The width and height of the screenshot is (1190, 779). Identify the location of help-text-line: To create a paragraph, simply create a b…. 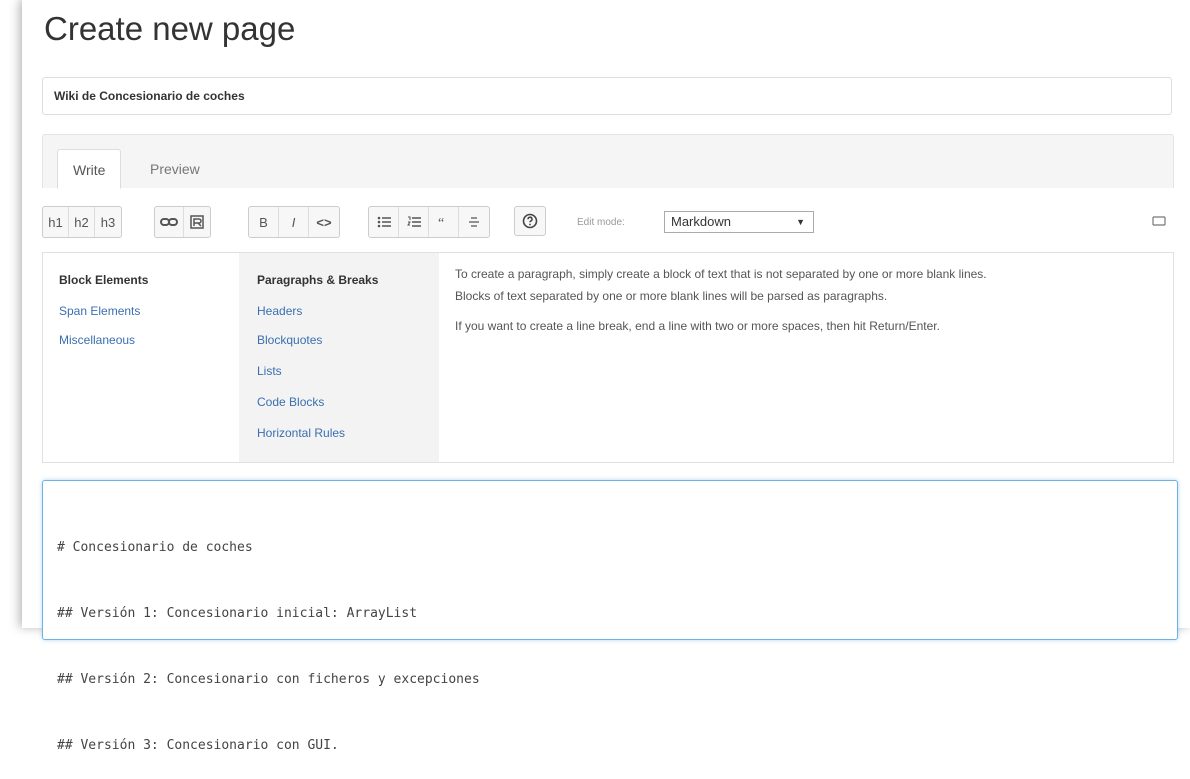
(721, 274).